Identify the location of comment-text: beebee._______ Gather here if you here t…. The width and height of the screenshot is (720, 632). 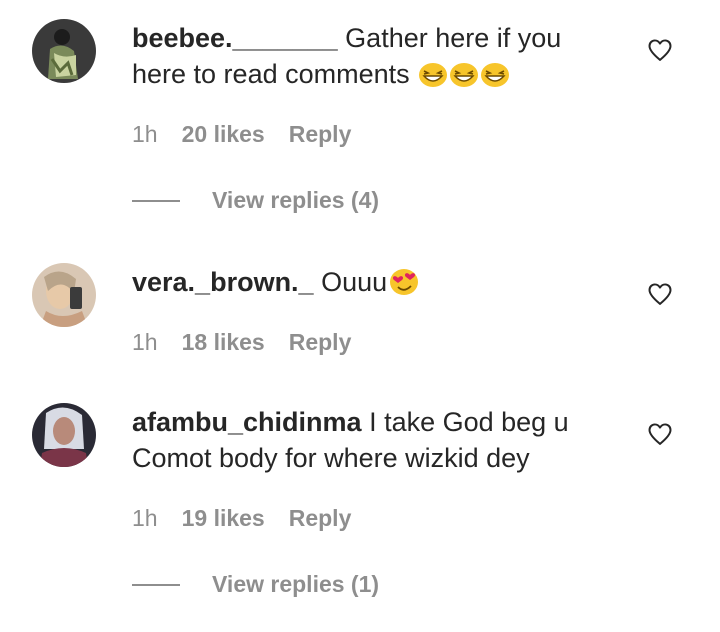
(372, 58).